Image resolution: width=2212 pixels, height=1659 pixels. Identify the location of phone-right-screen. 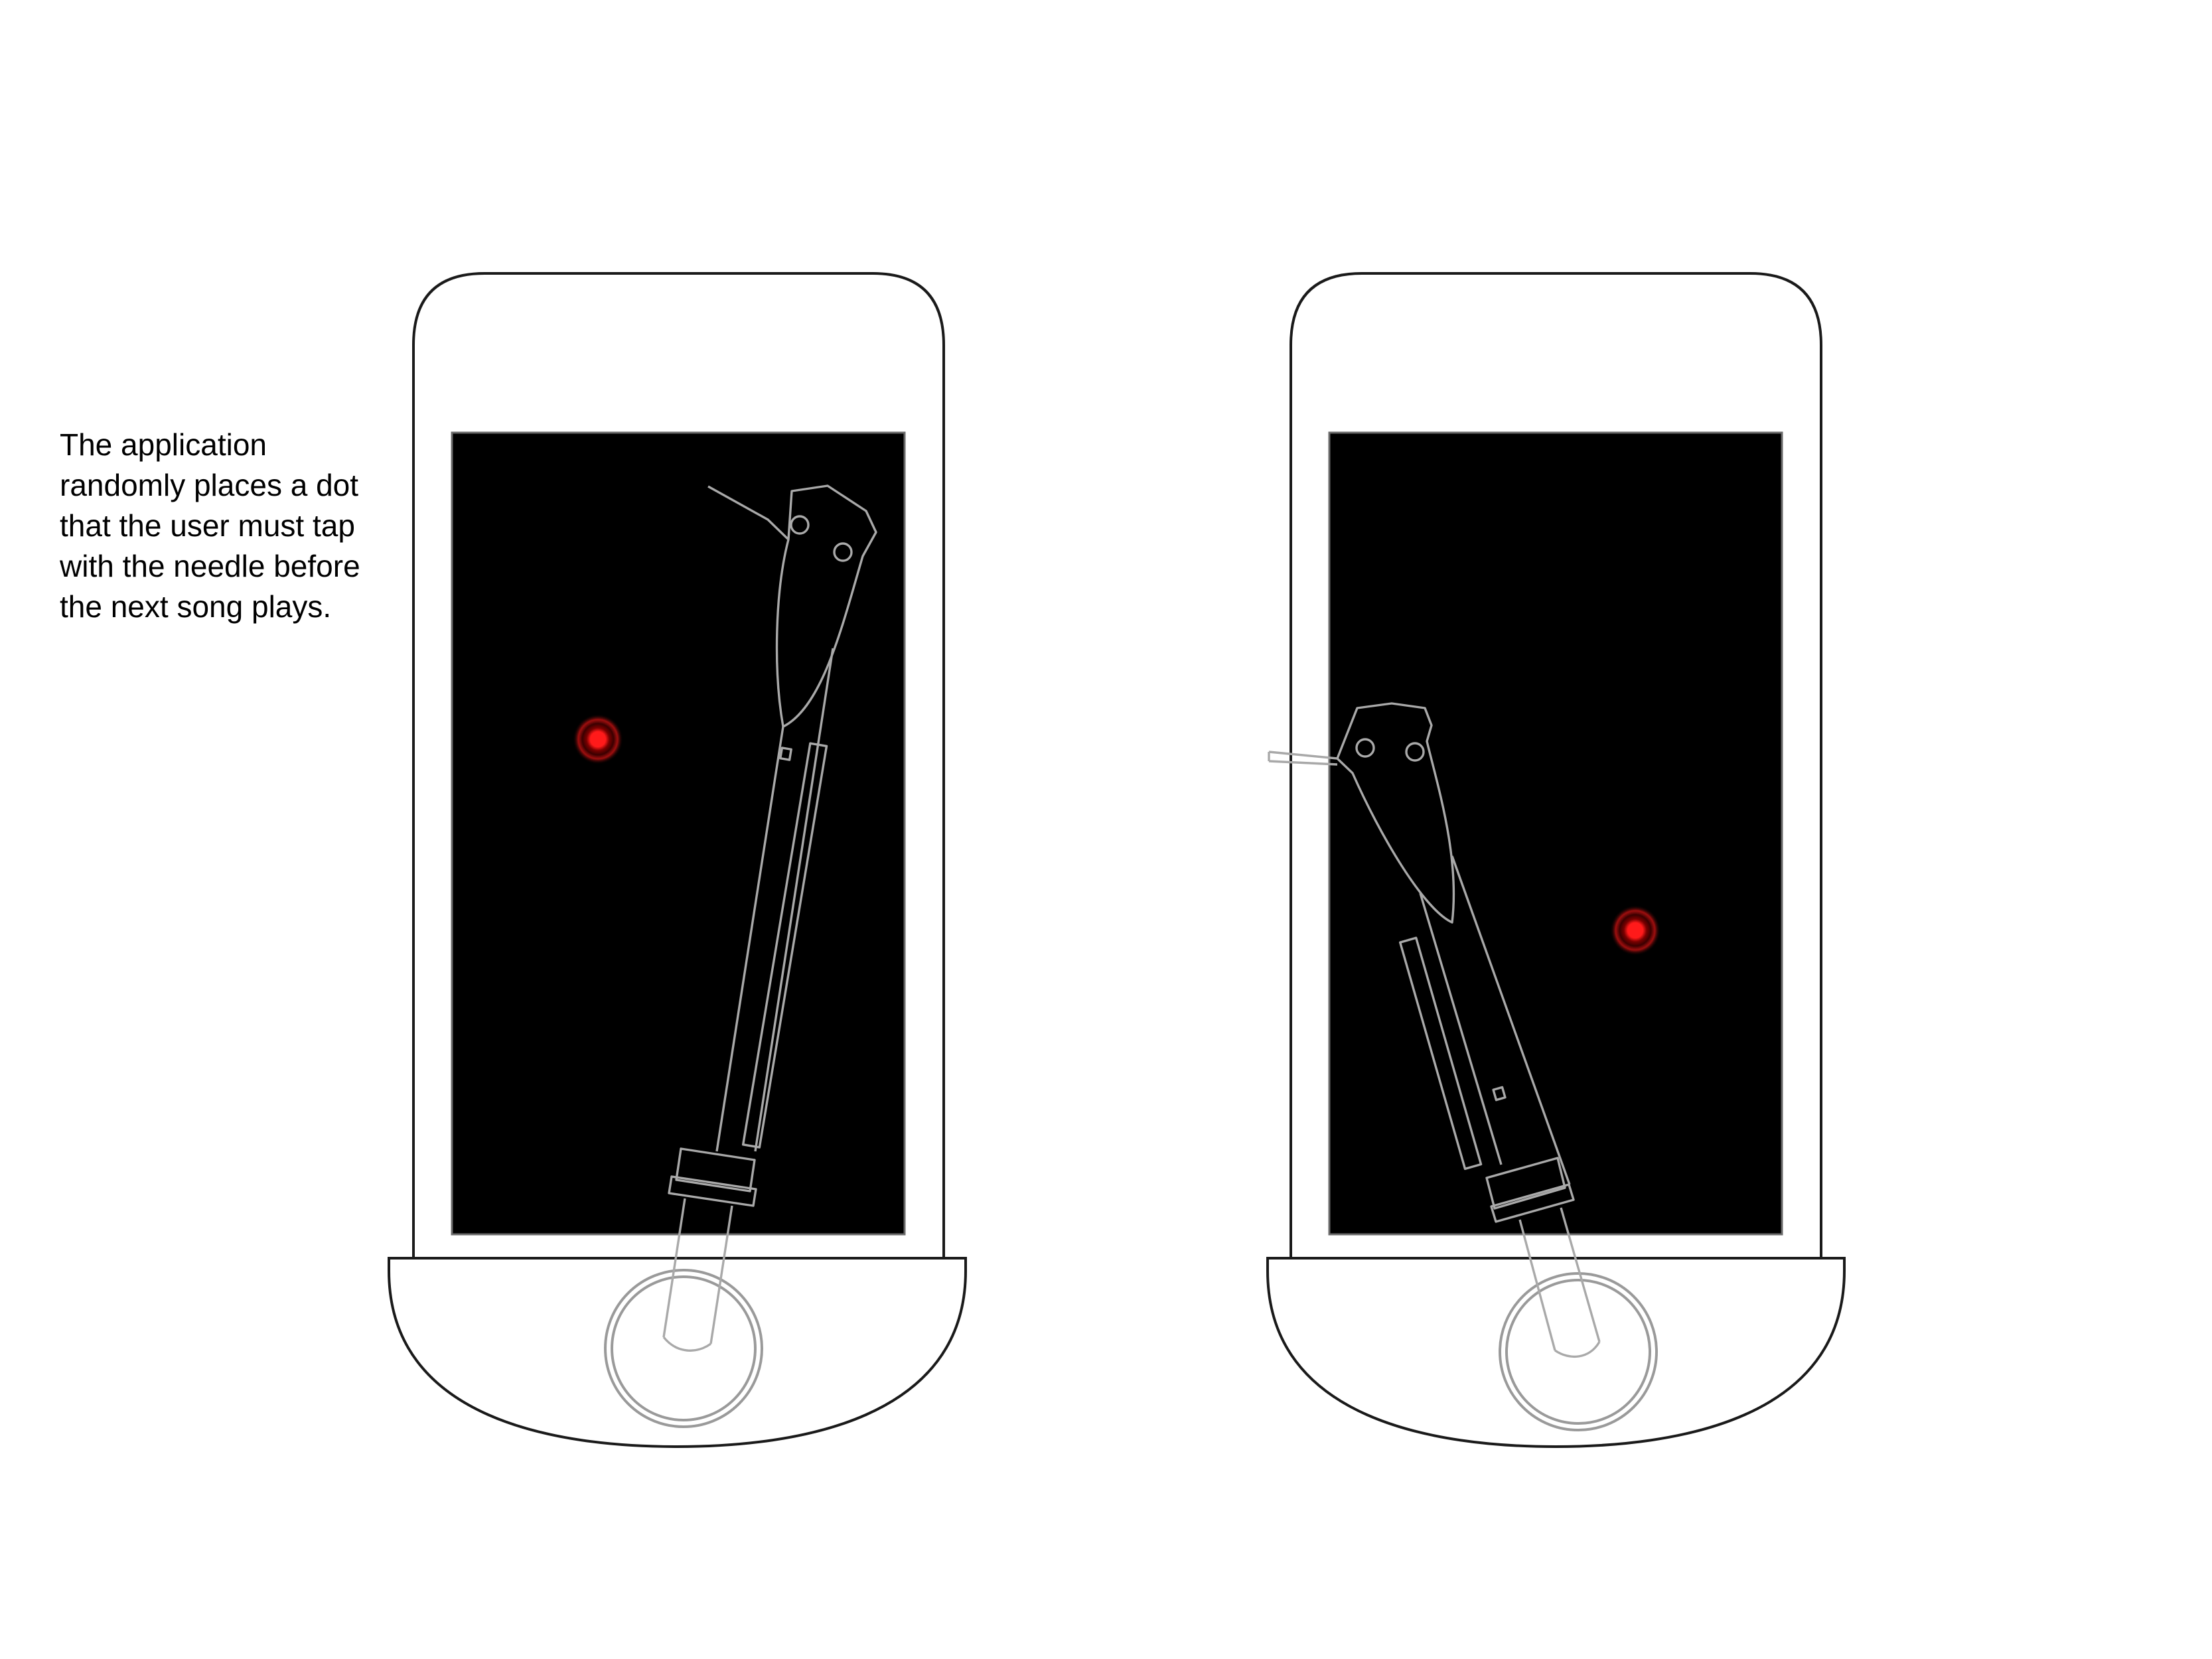
(1555, 833).